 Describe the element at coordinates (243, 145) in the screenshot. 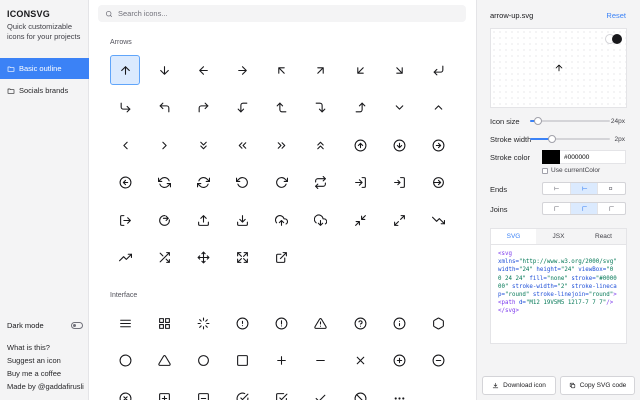

I see `icon-tile-chevrons-left` at that location.